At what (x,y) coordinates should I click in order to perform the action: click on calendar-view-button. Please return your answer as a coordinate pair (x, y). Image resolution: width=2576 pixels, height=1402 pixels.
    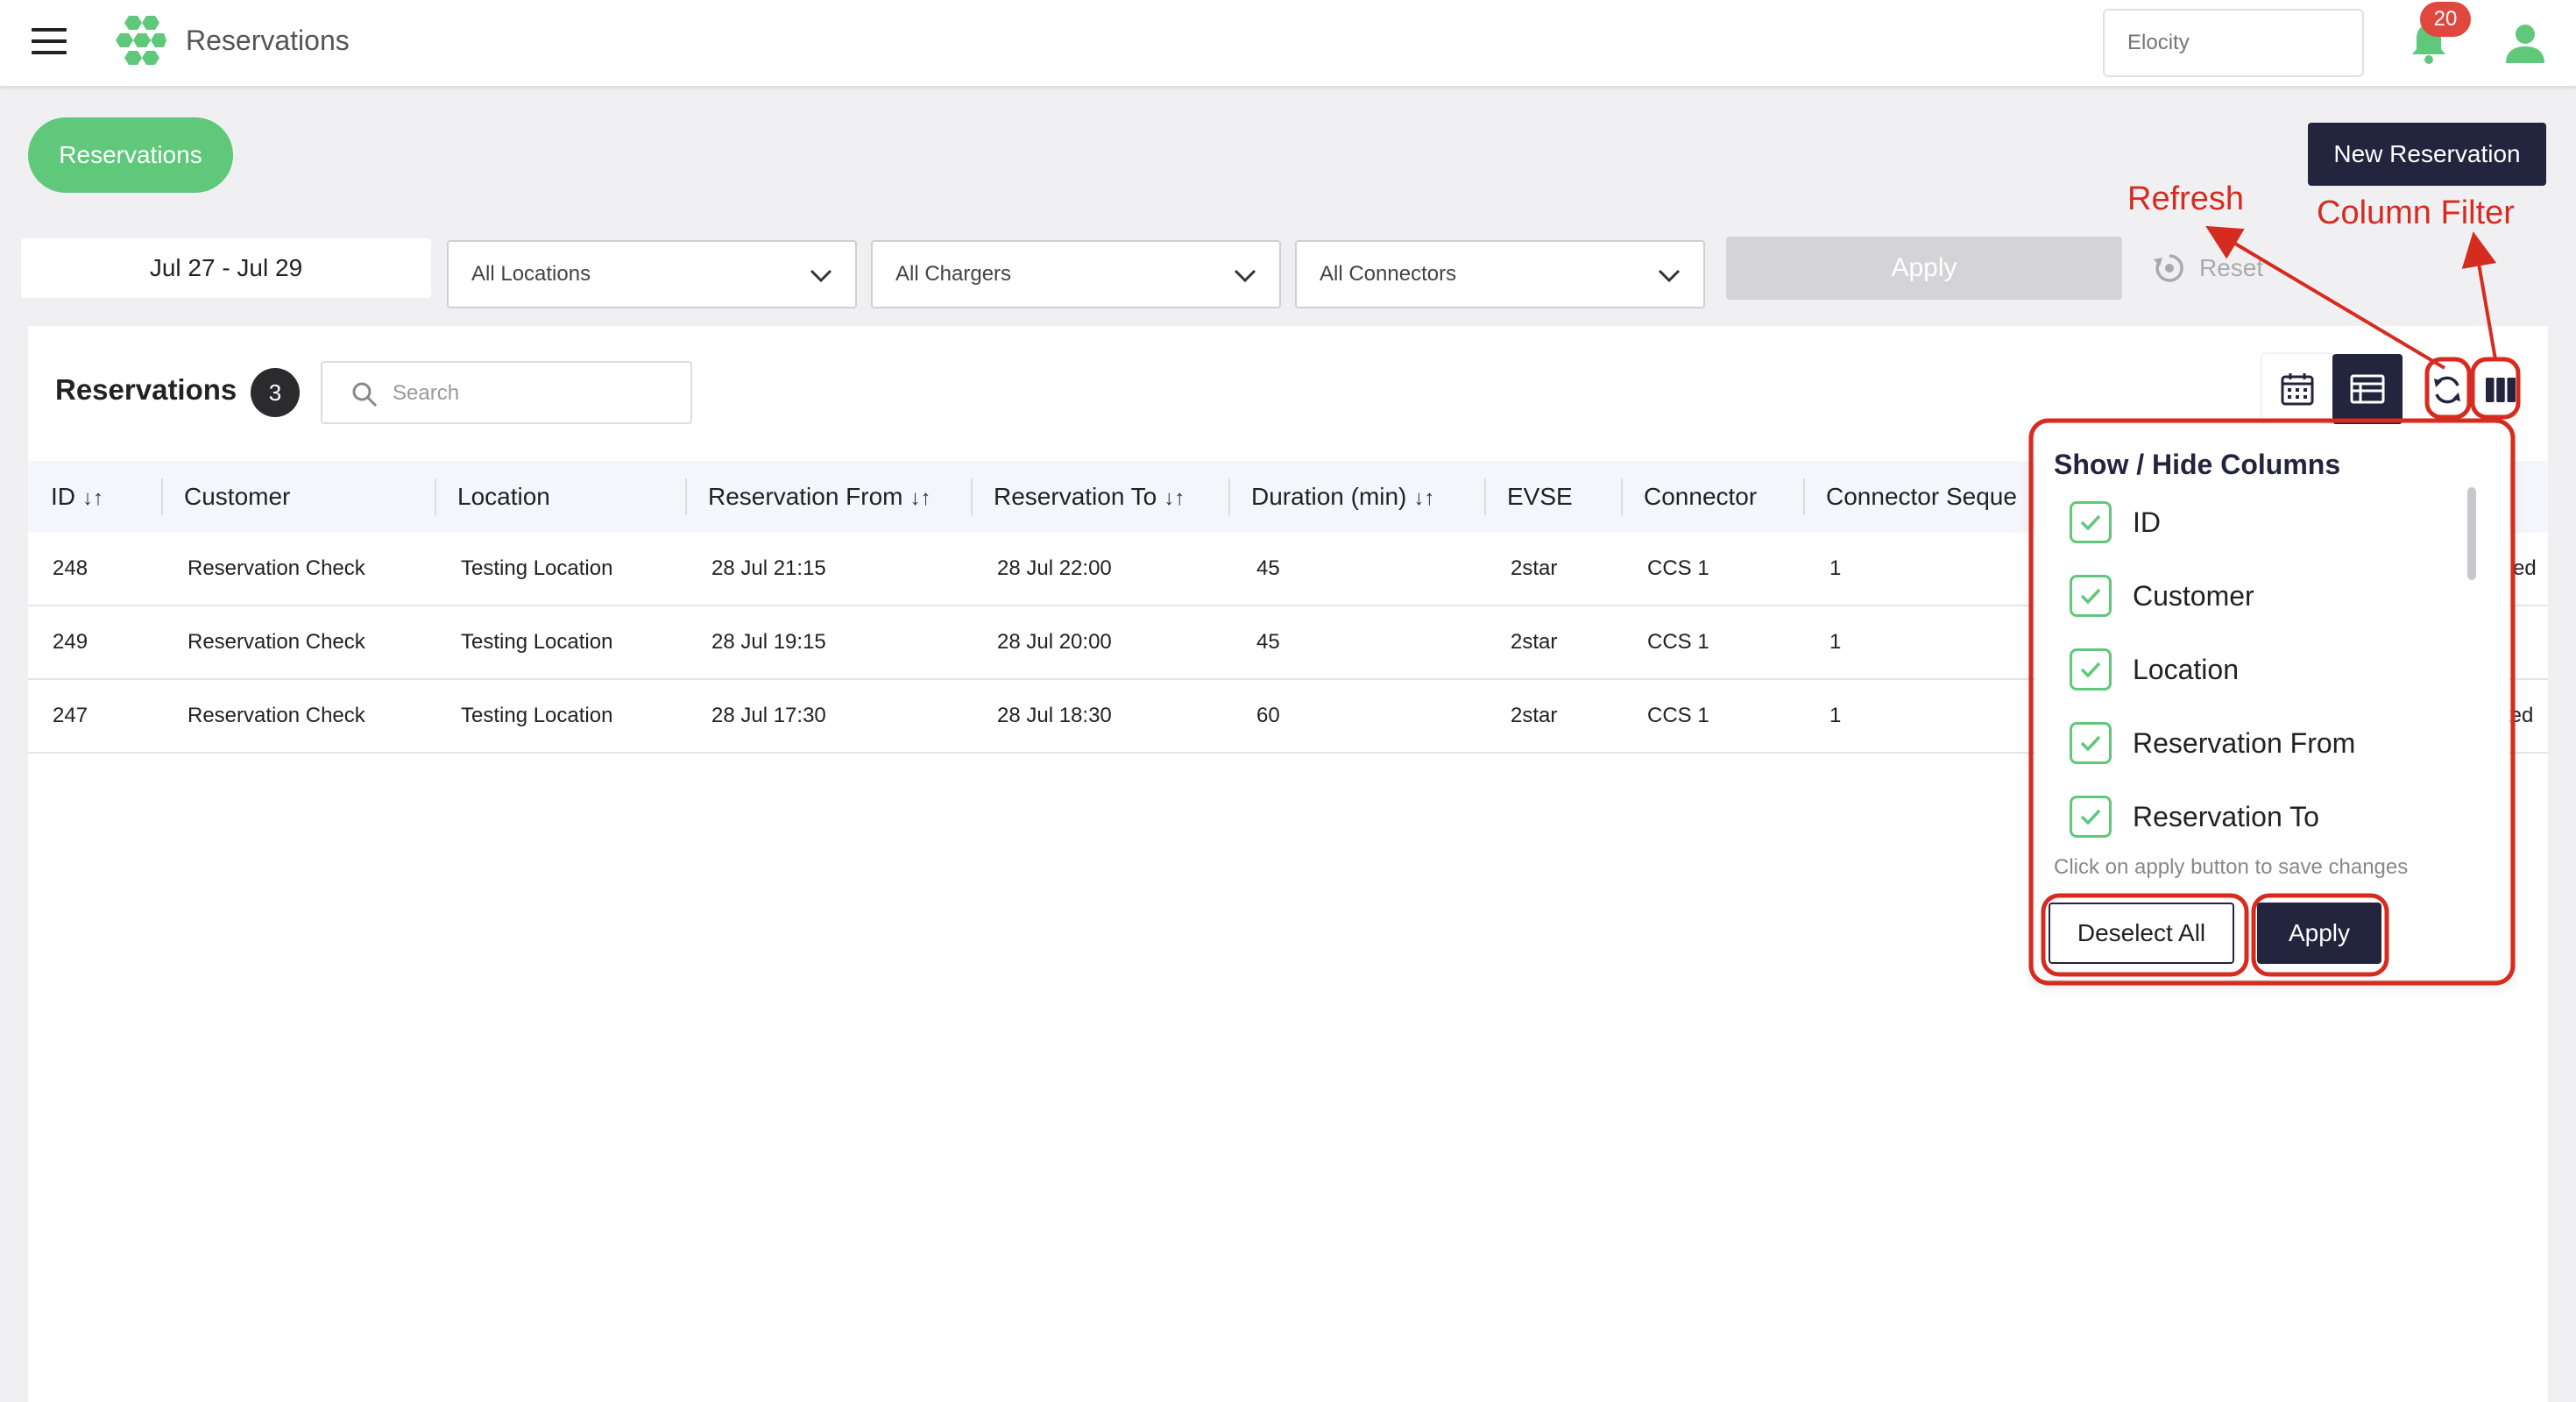
    Looking at the image, I should click on (2297, 389).